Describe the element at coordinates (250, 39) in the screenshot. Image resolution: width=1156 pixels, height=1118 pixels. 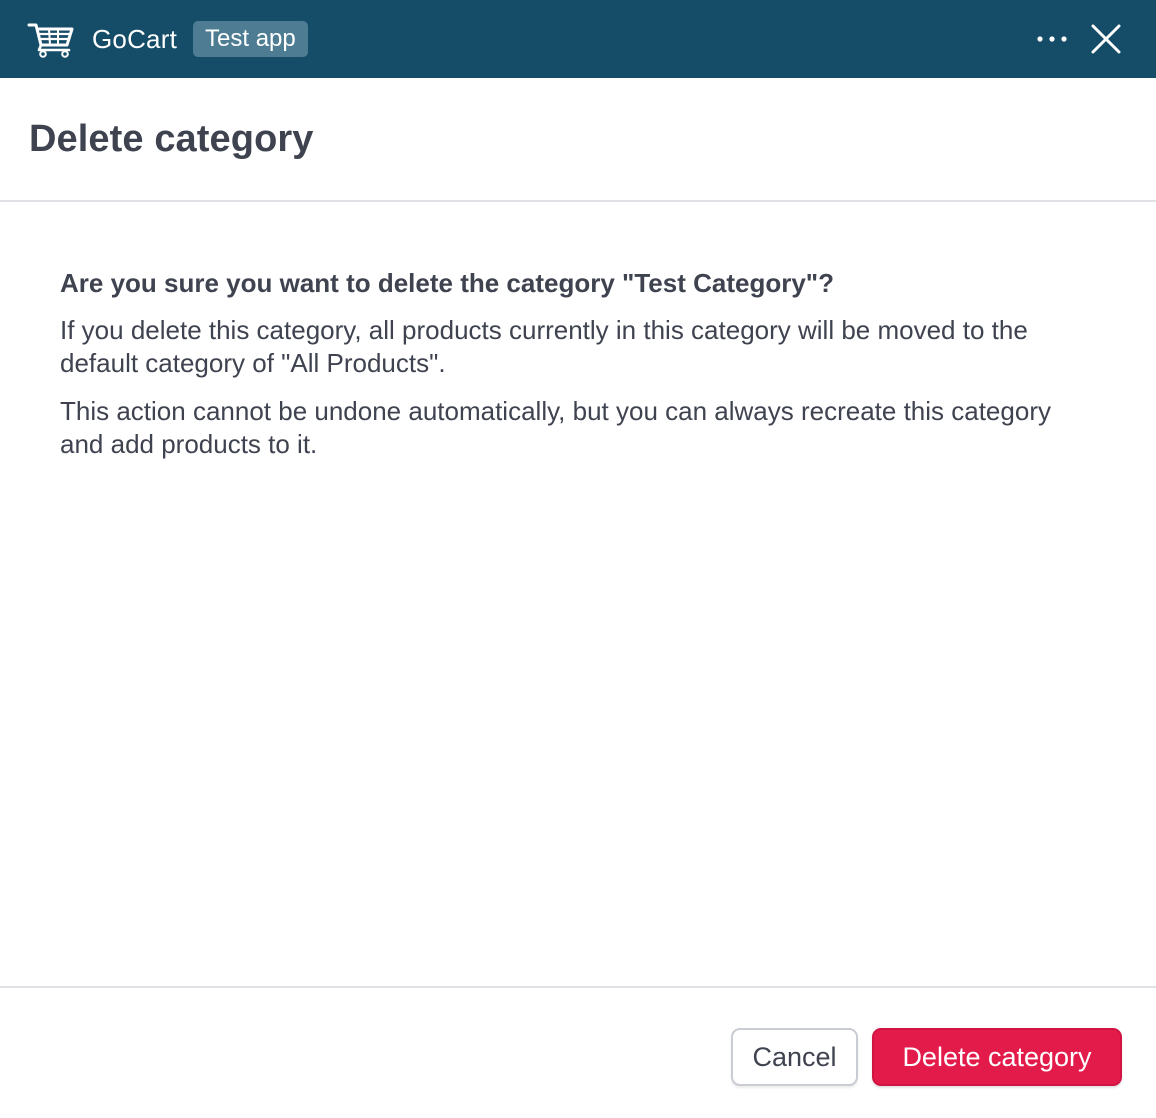
I see `environment-badge: Test app` at that location.